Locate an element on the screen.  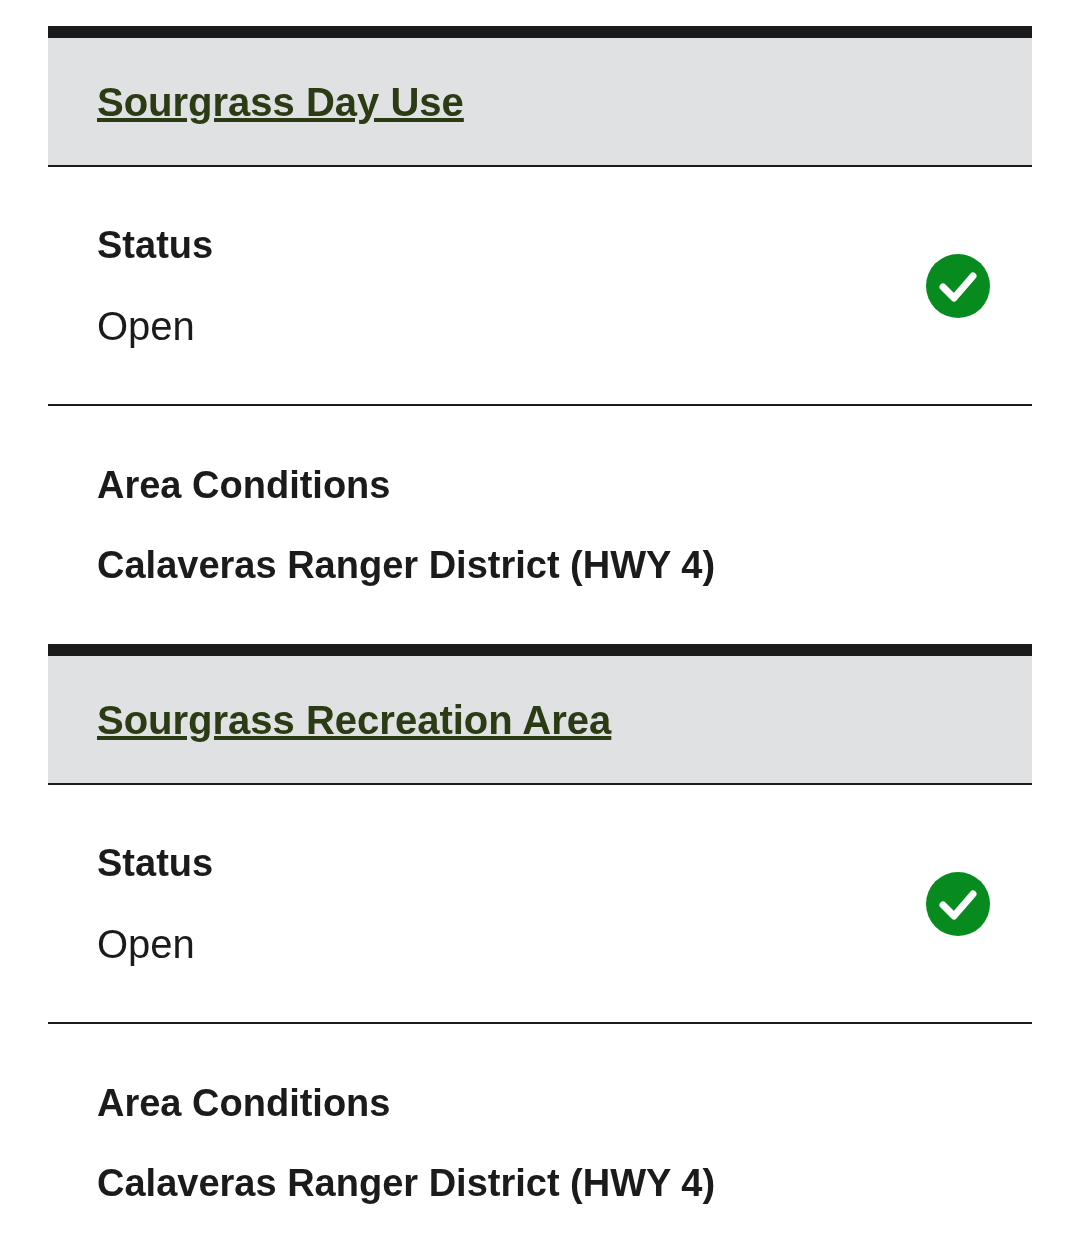
area-title-link: Sourgrass Day Use is located at coordinates (280, 101).